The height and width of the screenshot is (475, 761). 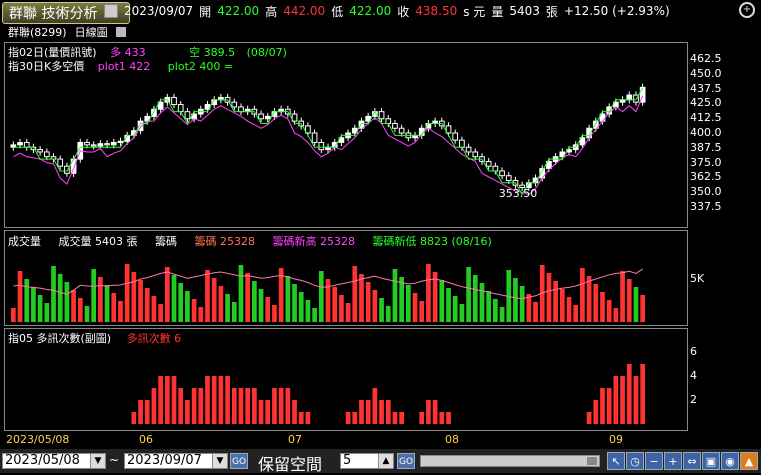 What do you see at coordinates (380, 440) in the screenshot?
I see `date-axis: 2023/05/08 06 07 08 09` at bounding box center [380, 440].